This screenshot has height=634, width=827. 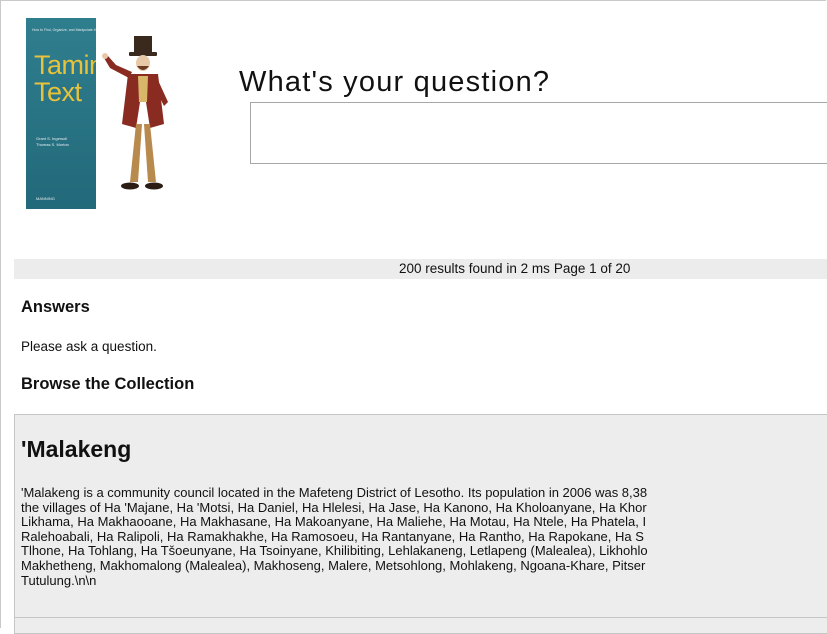 What do you see at coordinates (420, 617) in the screenshot?
I see `document-divider` at bounding box center [420, 617].